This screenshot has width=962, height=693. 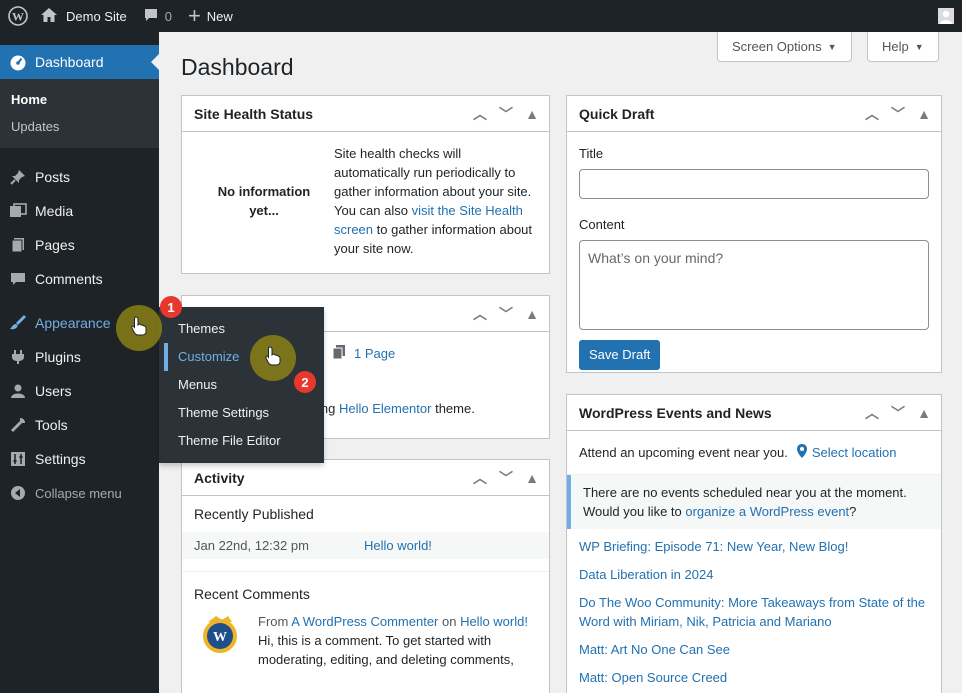 What do you see at coordinates (96, 16) in the screenshot?
I see `site-name: Demo Site` at bounding box center [96, 16].